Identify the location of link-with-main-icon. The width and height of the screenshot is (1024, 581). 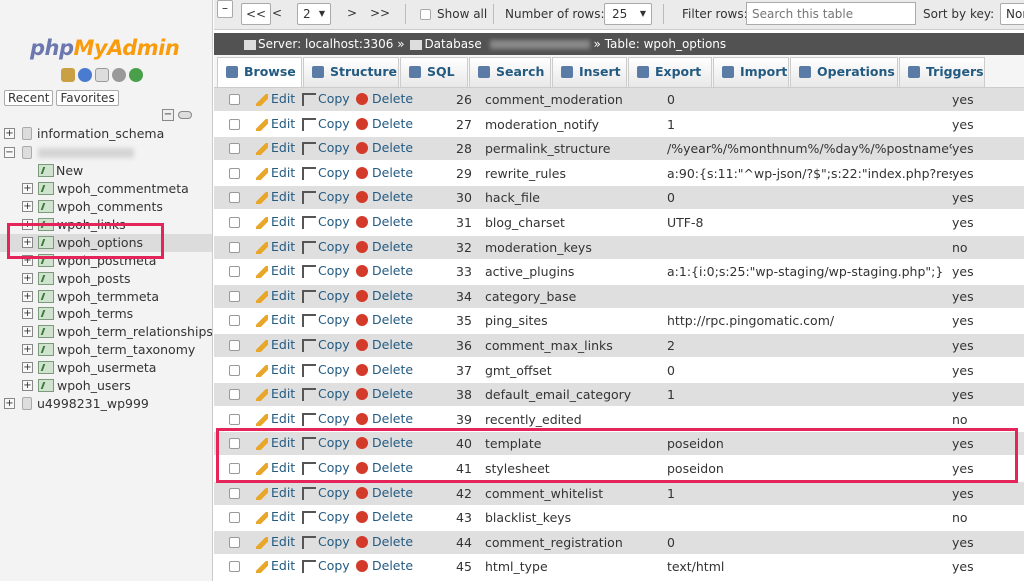
(185, 115).